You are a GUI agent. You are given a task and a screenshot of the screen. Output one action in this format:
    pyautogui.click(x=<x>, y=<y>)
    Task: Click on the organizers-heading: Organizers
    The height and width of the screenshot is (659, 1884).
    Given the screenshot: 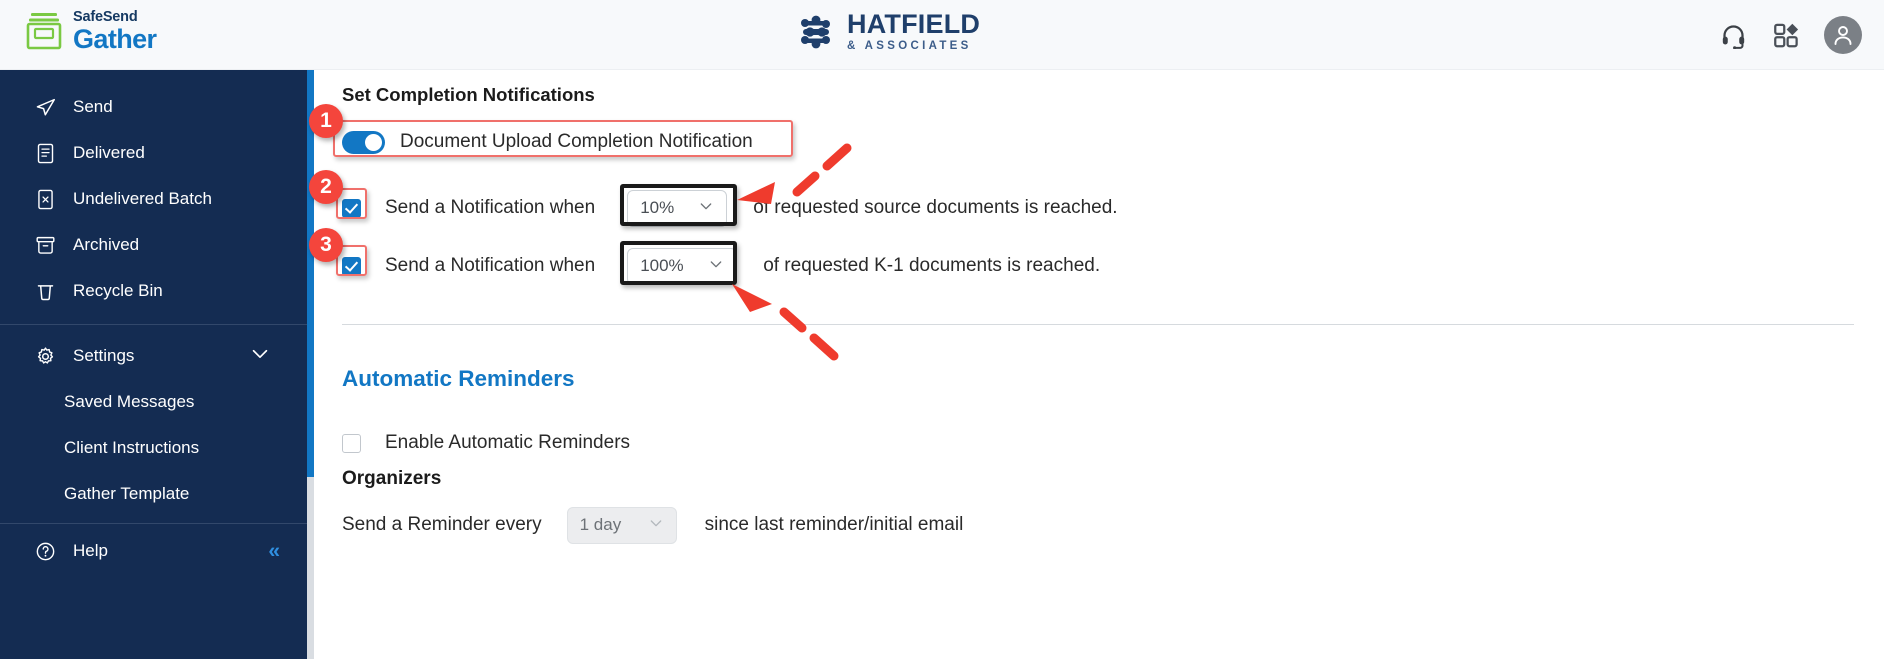 What is the action you would take?
    pyautogui.click(x=392, y=478)
    